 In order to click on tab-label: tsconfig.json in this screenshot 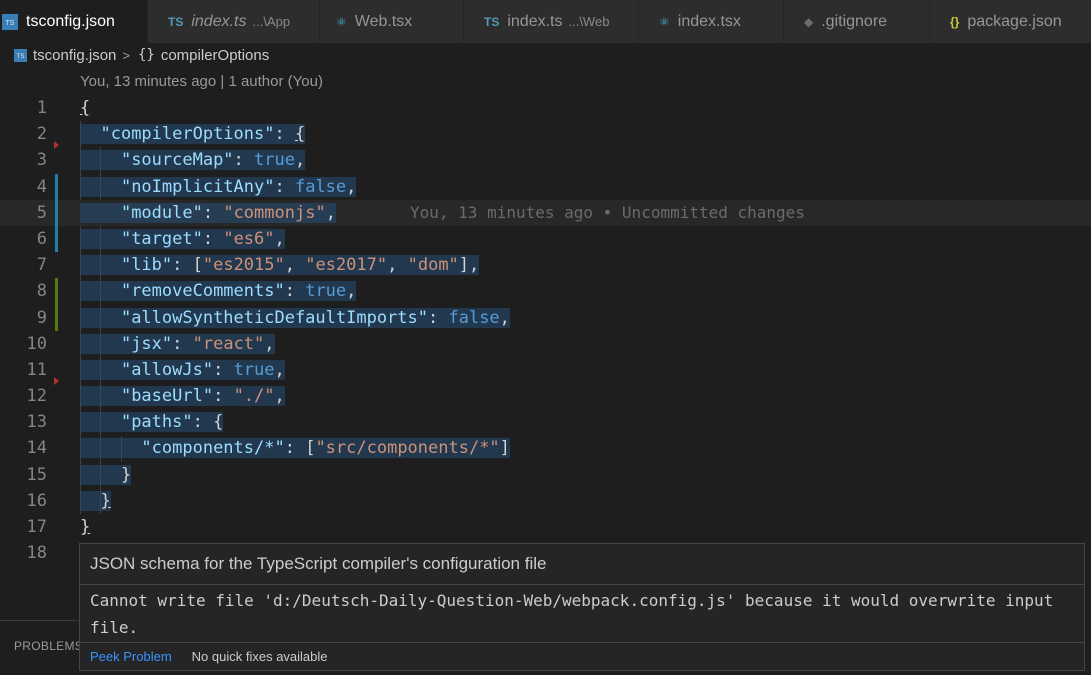, I will do `click(70, 21)`.